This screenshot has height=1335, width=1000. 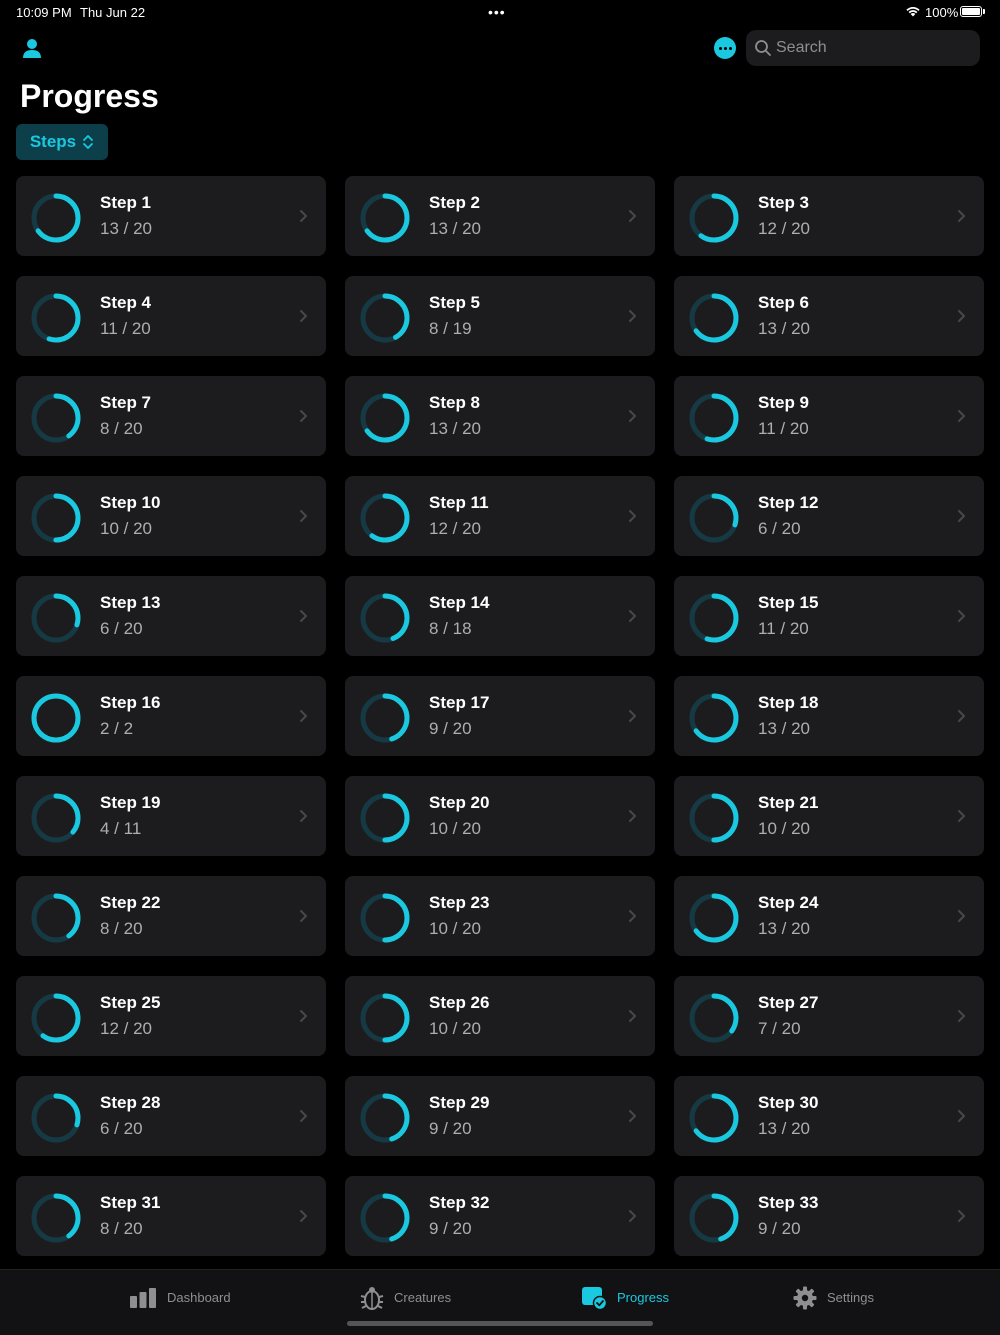 I want to click on profile-icon, so click(x=32, y=48).